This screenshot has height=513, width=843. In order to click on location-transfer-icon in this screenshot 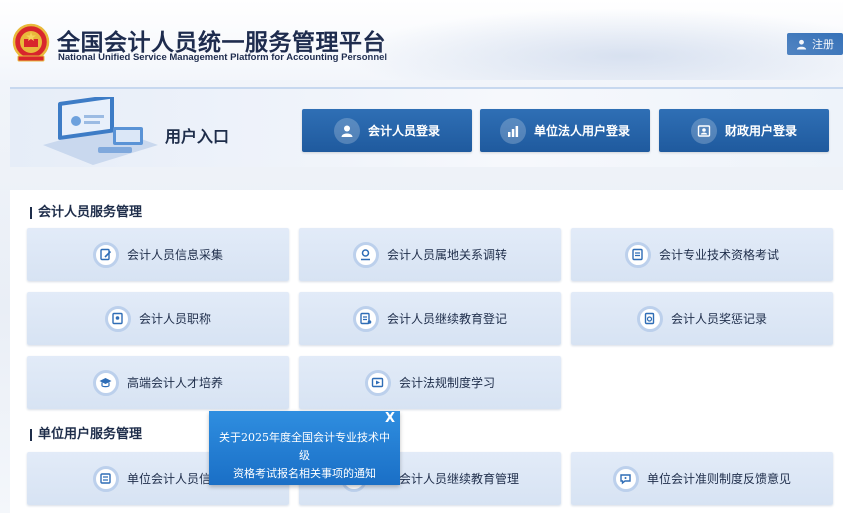, I will do `click(365, 254)`.